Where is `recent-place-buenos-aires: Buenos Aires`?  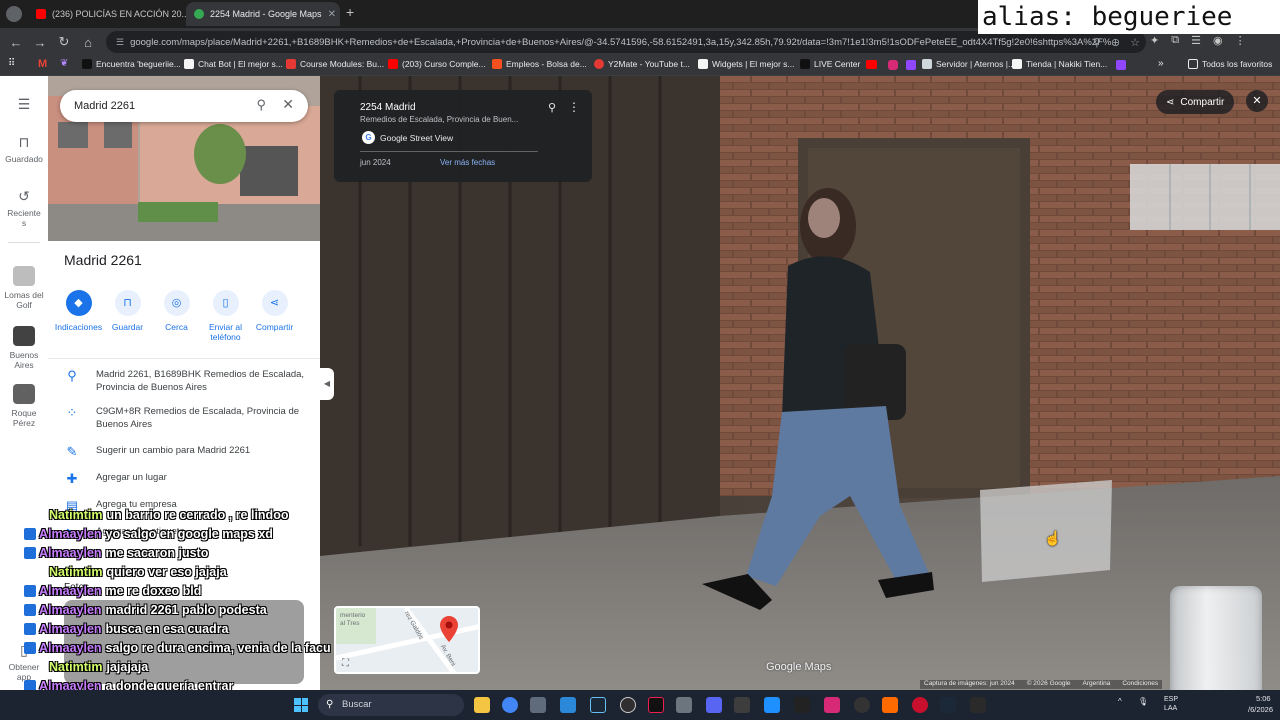
recent-place-buenos-aires: Buenos Aires is located at coordinates (24, 348).